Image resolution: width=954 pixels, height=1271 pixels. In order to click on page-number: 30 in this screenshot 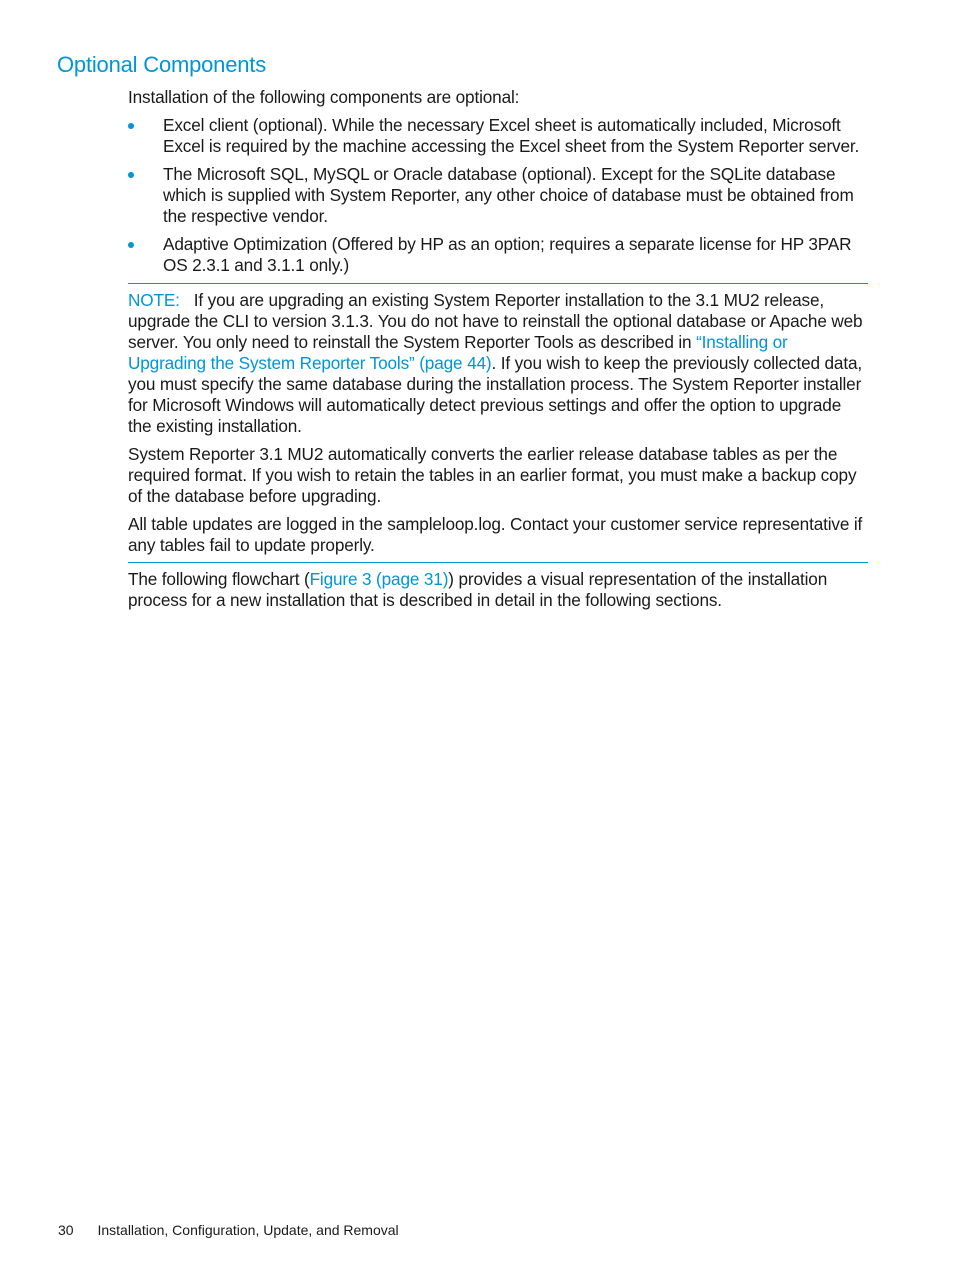, I will do `click(66, 1230)`.